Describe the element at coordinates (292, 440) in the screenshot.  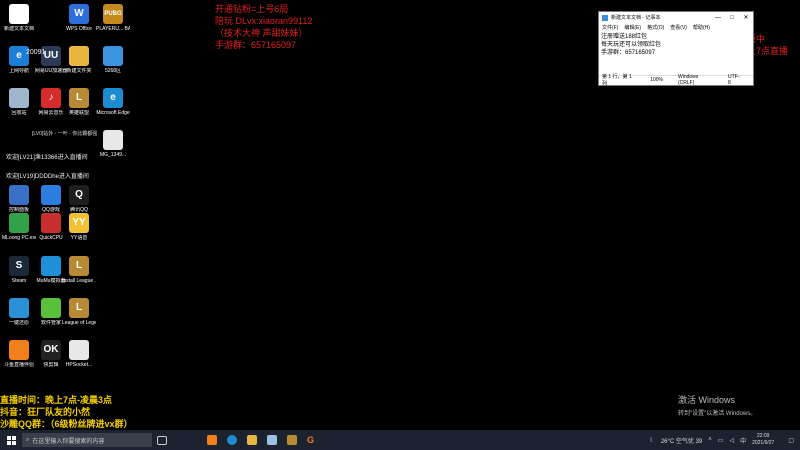
I see `taskbar-app-league-icon` at that location.